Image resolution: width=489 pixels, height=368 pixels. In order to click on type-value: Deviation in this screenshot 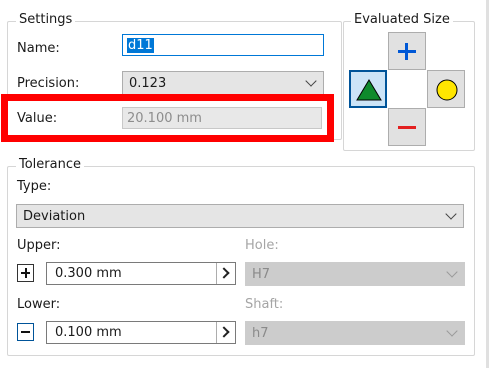, I will do `click(54, 216)`.